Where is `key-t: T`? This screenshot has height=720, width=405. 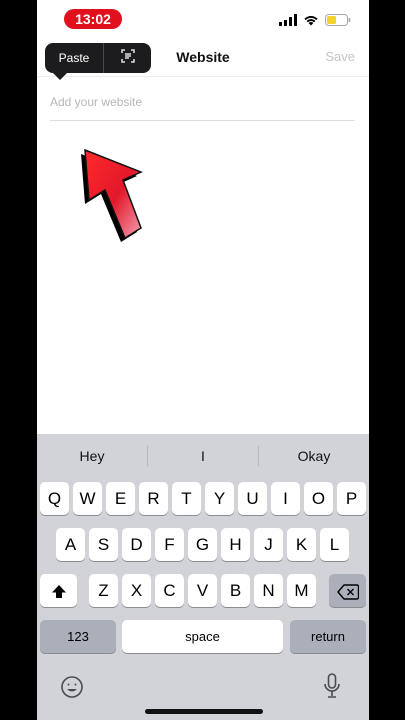 key-t: T is located at coordinates (186, 498).